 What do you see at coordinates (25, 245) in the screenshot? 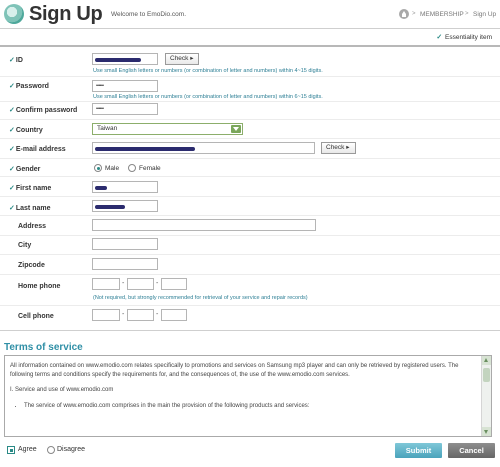
I see `city-label: City` at bounding box center [25, 245].